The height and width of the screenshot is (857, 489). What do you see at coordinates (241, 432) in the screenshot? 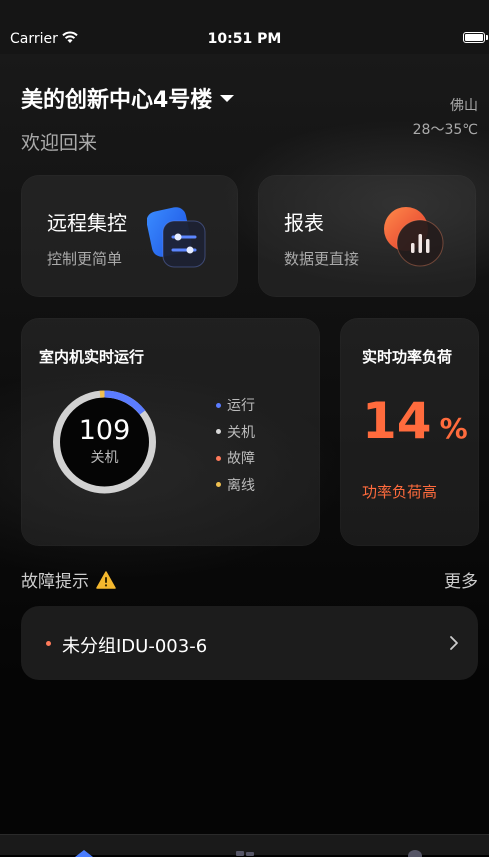
I see `legend-label-off: 关机` at bounding box center [241, 432].